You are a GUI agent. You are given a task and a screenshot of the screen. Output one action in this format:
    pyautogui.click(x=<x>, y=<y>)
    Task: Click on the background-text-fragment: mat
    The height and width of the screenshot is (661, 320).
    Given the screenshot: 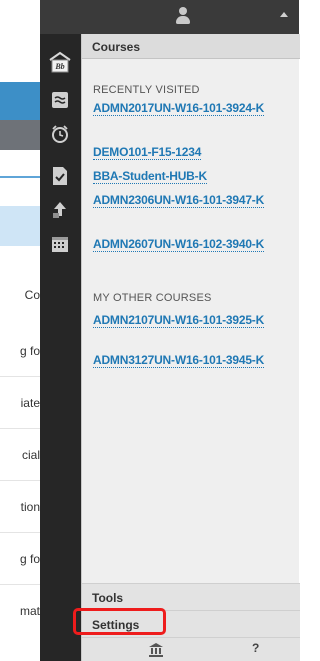 What is the action you would take?
    pyautogui.click(x=29, y=611)
    